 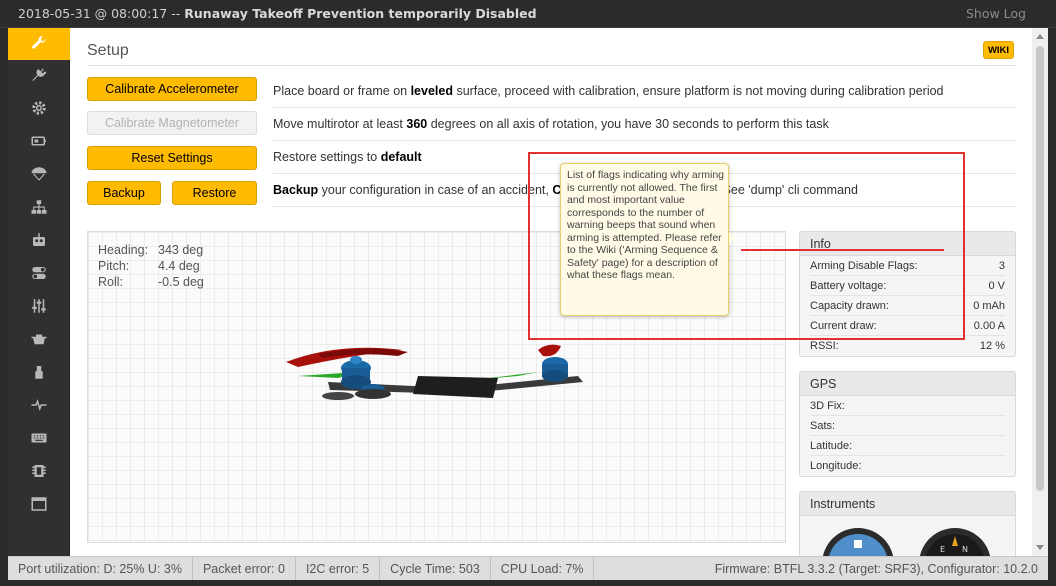 I want to click on acc-desc-bold: leveled, so click(x=431, y=91).